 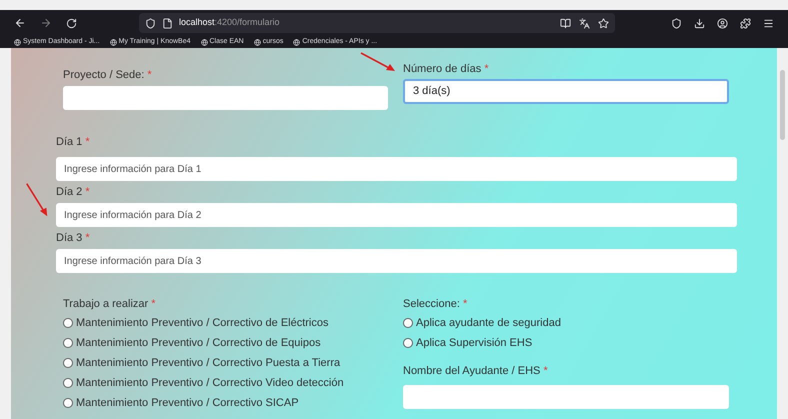 I want to click on input-field: Ingrese información para Día 3, so click(x=396, y=261).